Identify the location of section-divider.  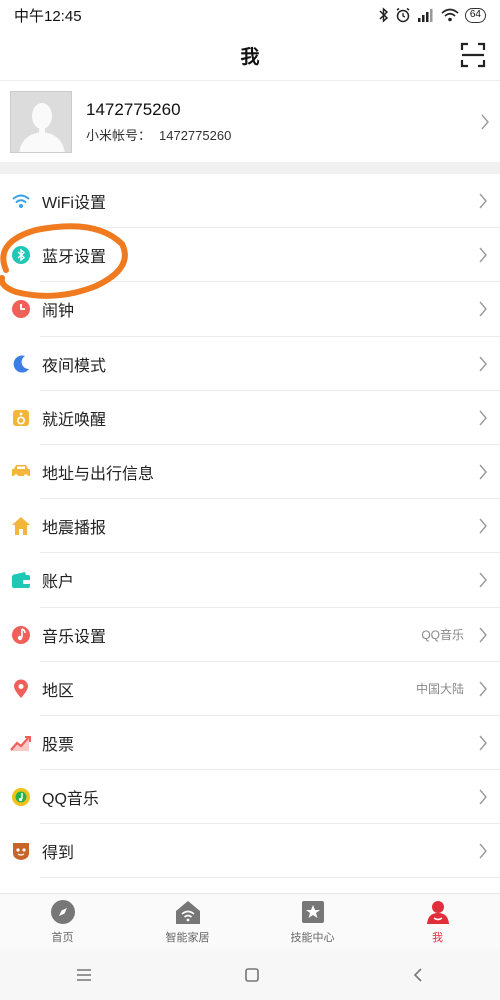
(250, 168).